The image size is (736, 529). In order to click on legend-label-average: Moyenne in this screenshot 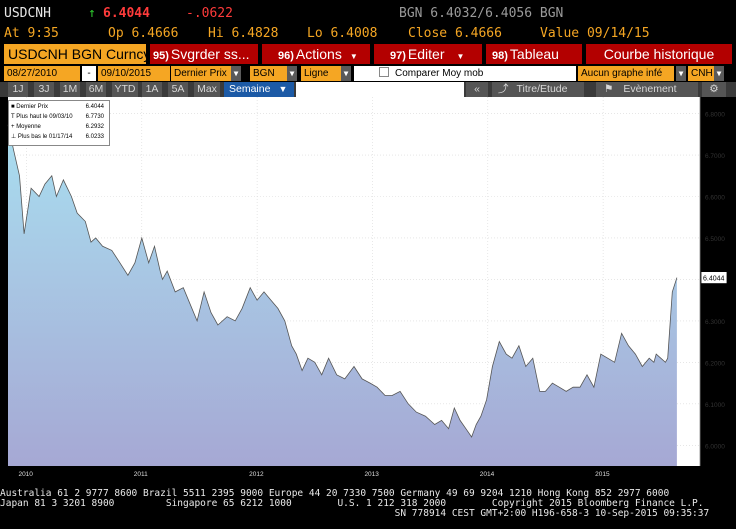, I will do `click(28, 127)`.